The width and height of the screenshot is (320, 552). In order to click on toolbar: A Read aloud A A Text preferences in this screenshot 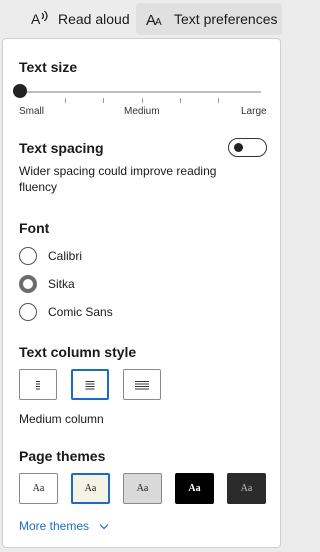, I will do `click(143, 19)`.